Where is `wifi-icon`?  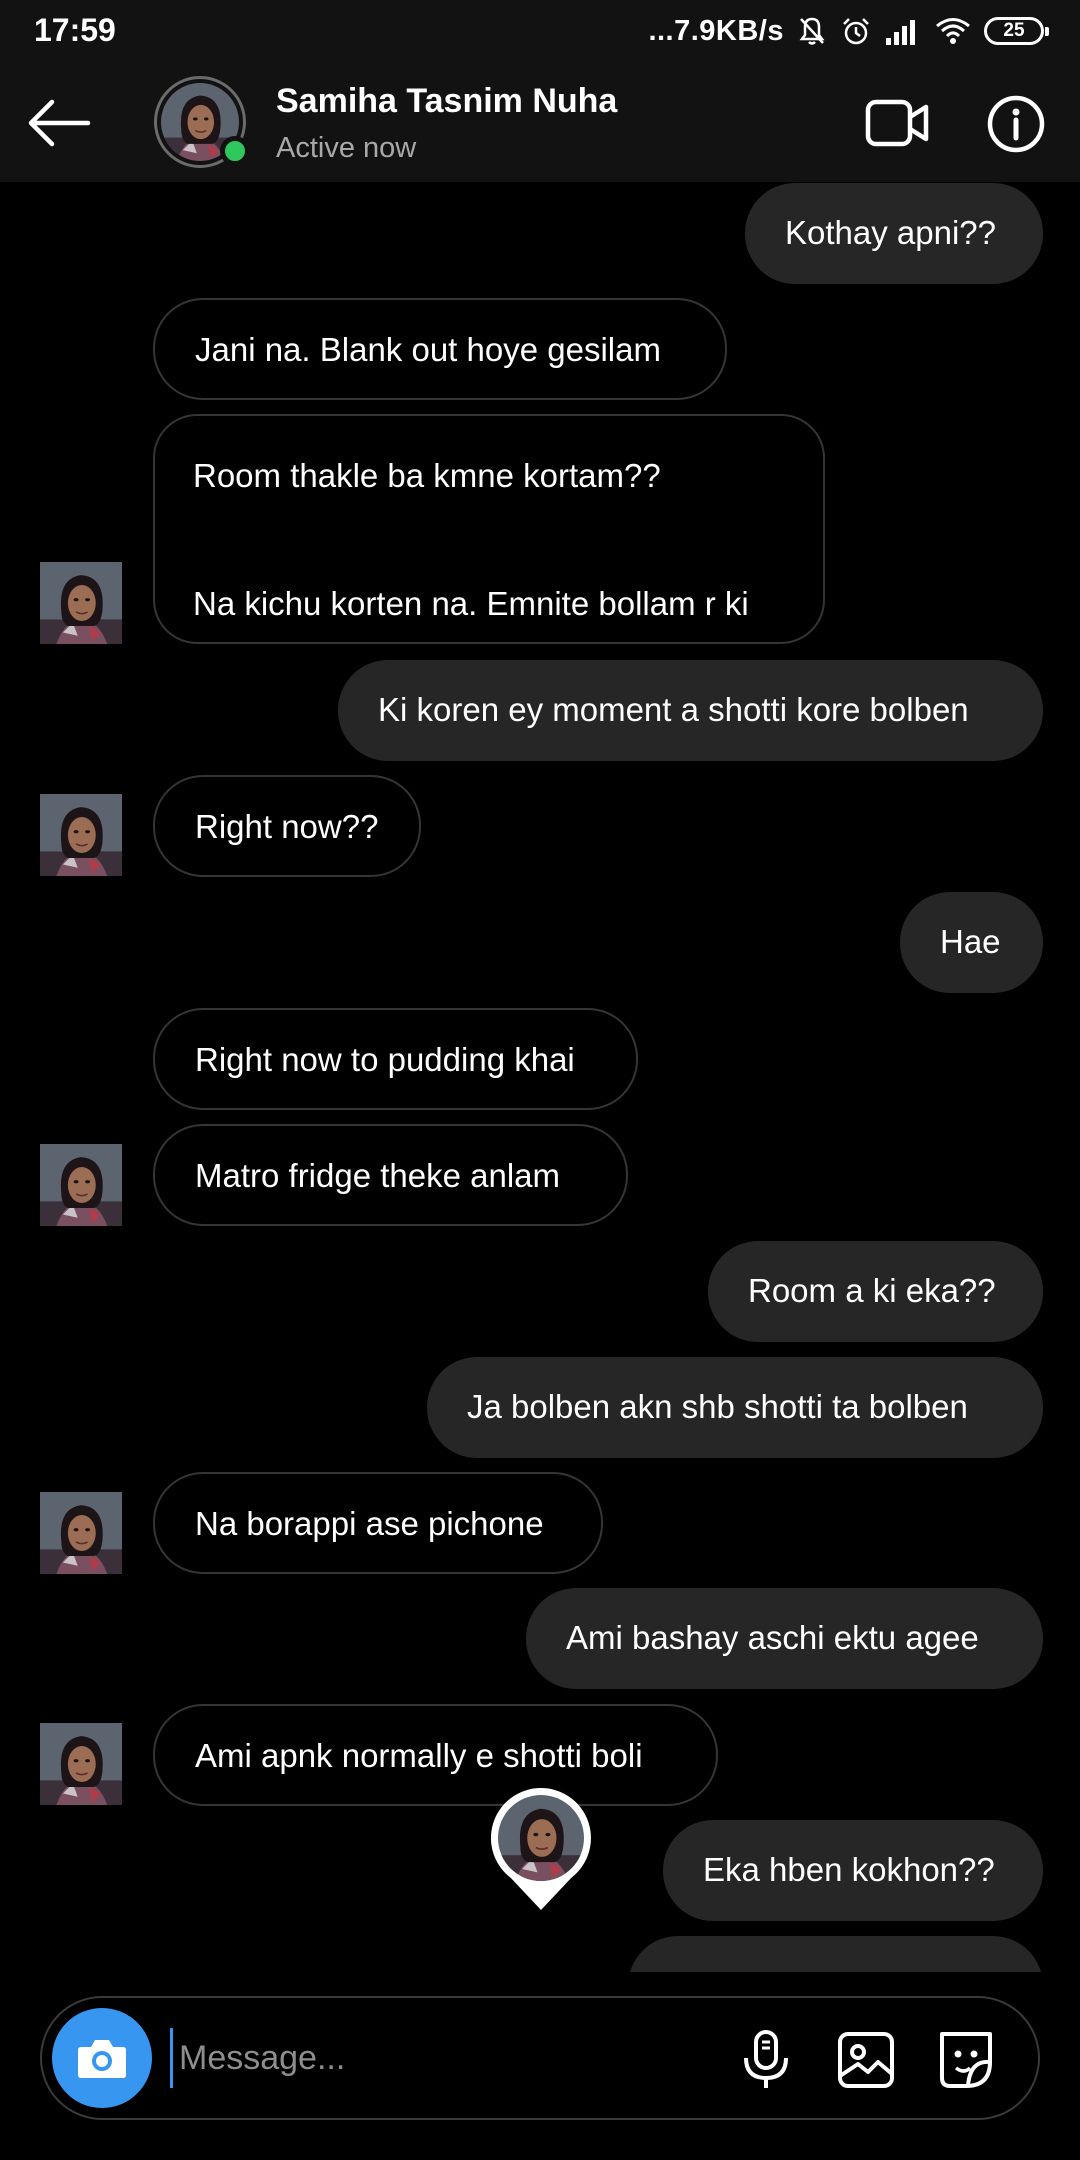 wifi-icon is located at coordinates (953, 31).